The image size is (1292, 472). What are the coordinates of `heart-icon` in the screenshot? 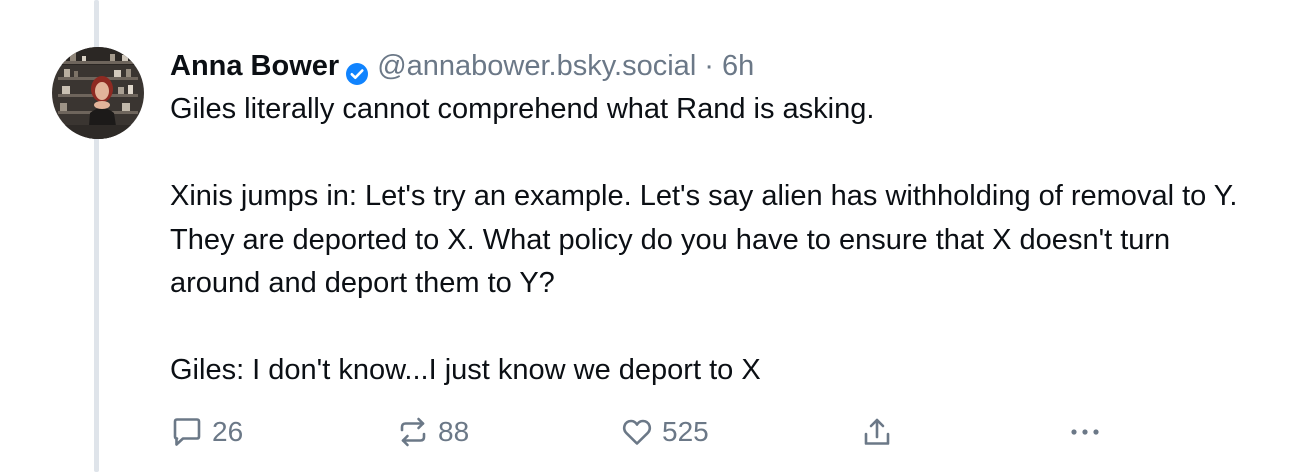 It's located at (637, 432).